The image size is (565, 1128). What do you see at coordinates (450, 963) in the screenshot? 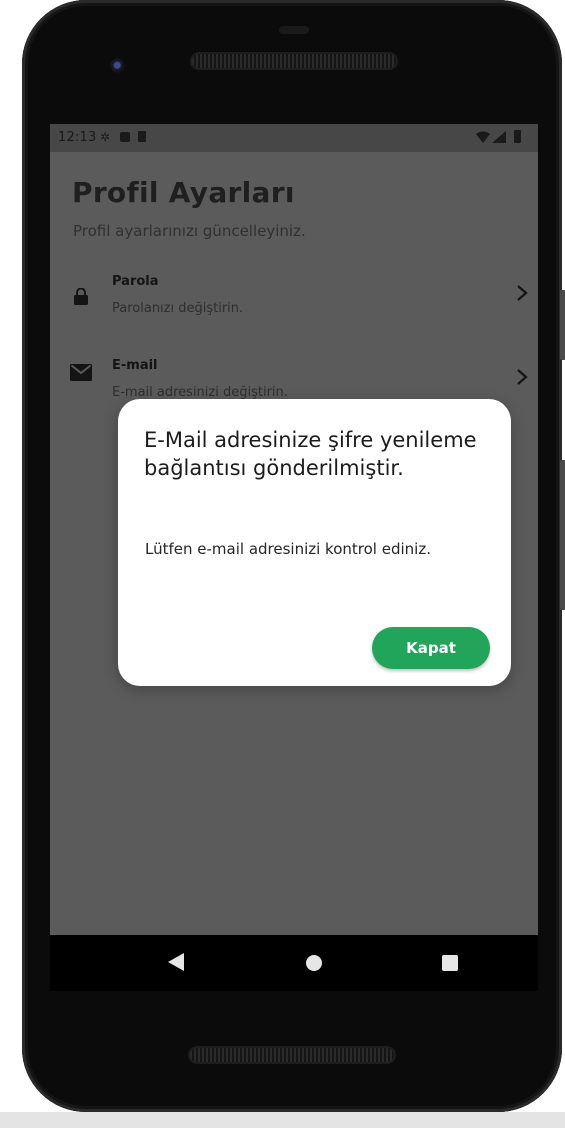
I see `recents-icon` at bounding box center [450, 963].